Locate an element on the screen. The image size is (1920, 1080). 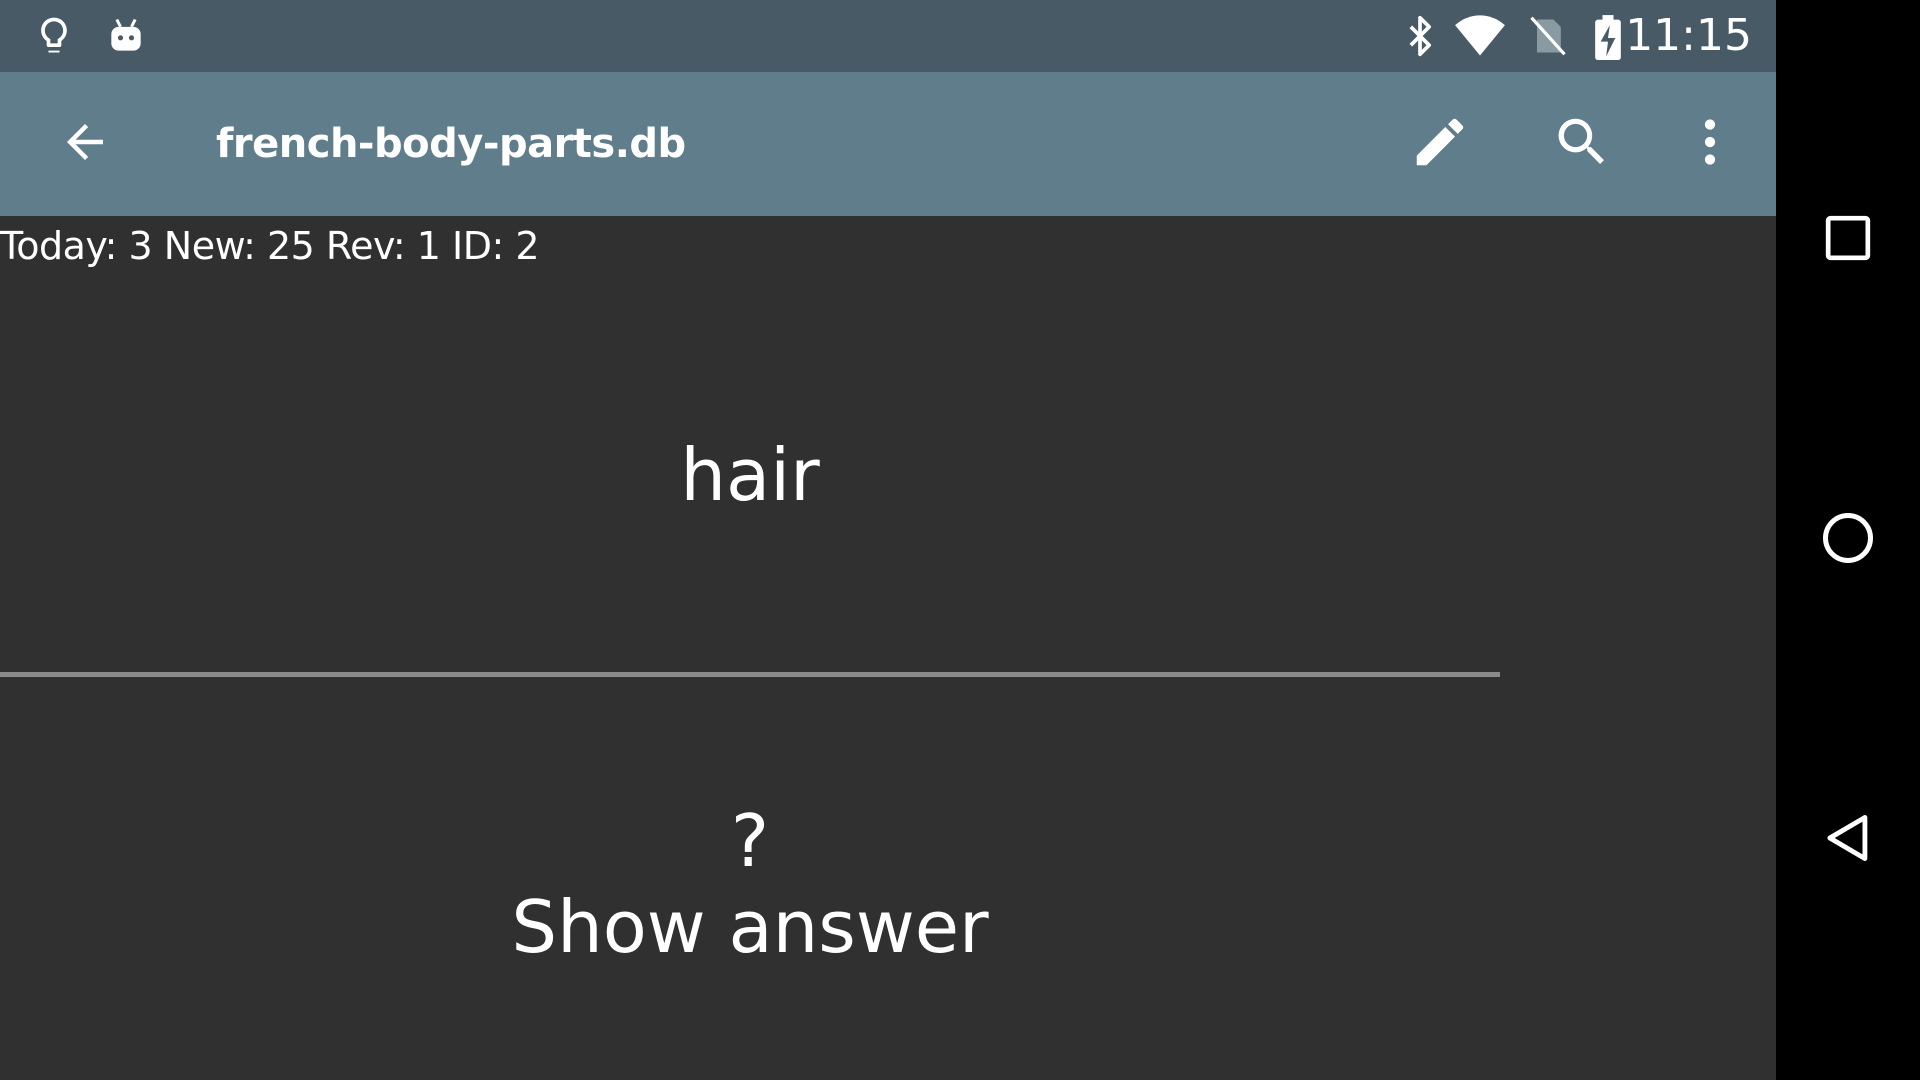
home-icon is located at coordinates (1848, 540).